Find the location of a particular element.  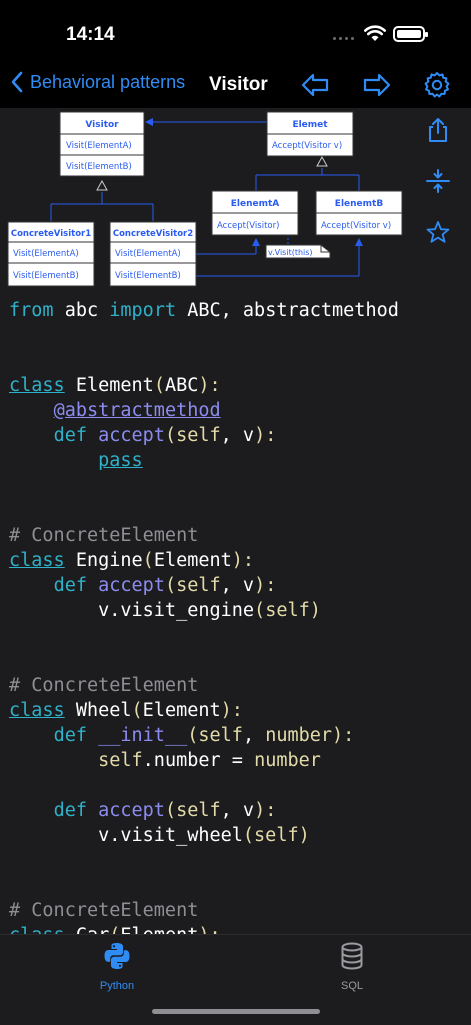

collapse-icon is located at coordinates (438, 181).